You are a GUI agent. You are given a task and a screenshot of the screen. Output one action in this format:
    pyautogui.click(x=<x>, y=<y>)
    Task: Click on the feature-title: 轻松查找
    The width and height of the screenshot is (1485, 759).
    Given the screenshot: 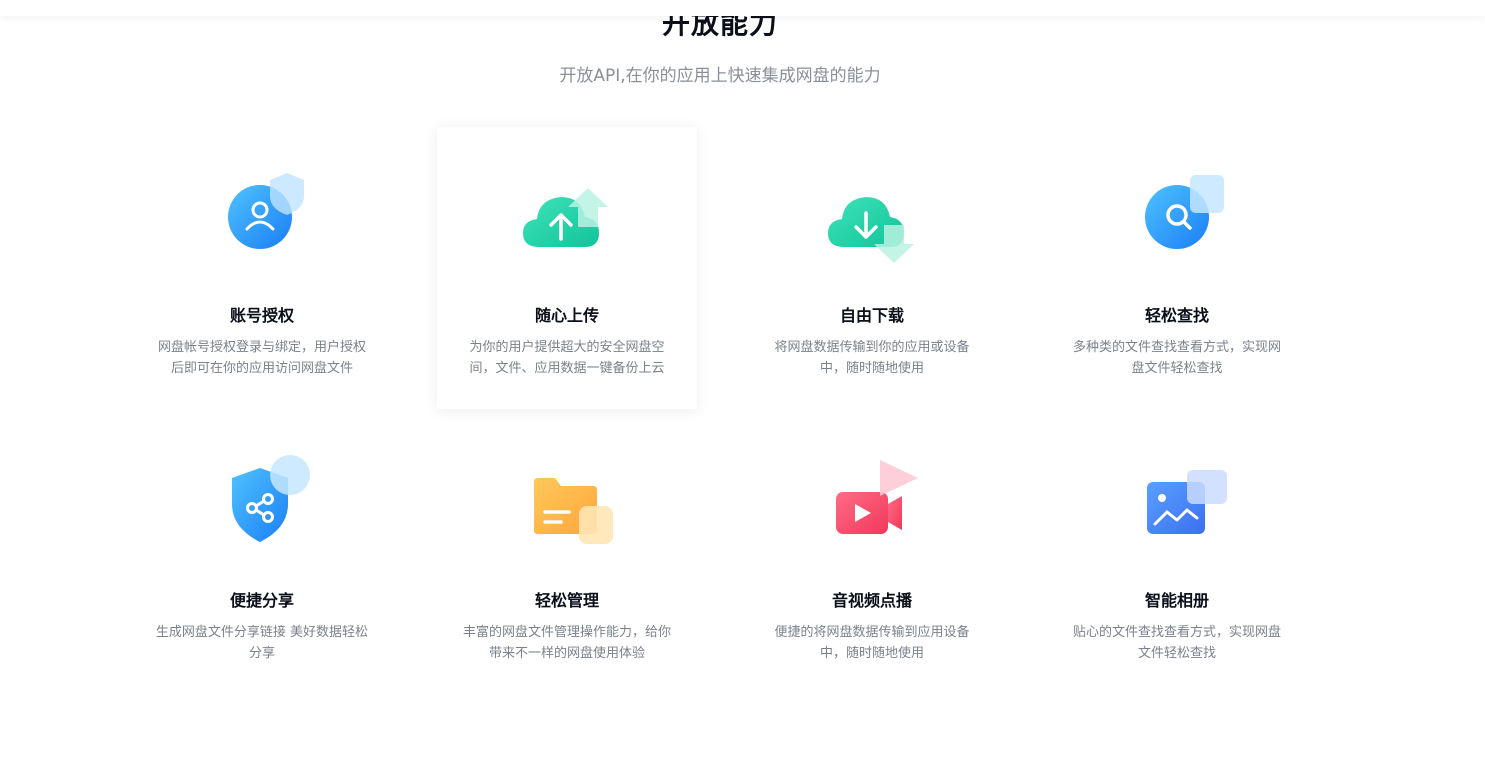 What is the action you would take?
    pyautogui.click(x=1176, y=315)
    